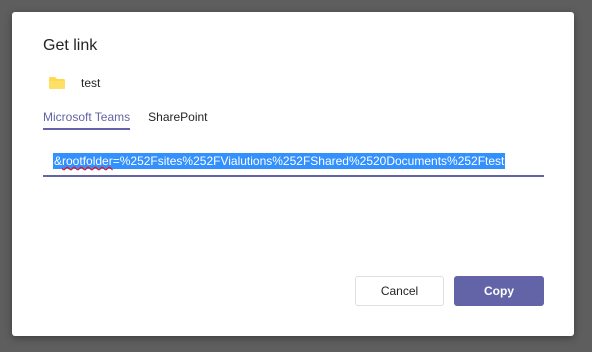 This screenshot has width=592, height=352. What do you see at coordinates (74, 83) in the screenshot?
I see `file-row: test` at bounding box center [74, 83].